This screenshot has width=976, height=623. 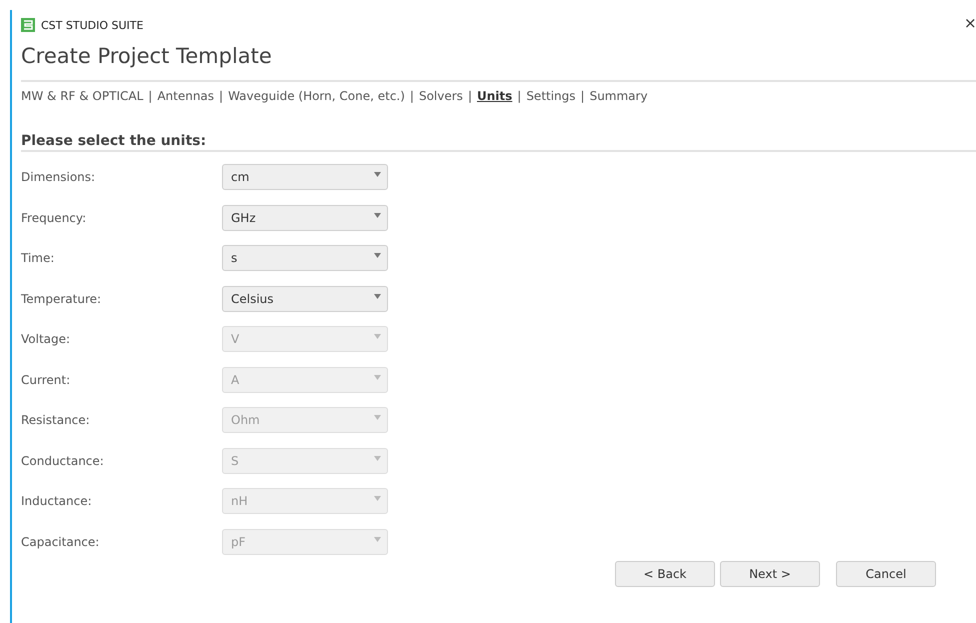 I want to click on dialog-button: Next >, so click(x=770, y=574).